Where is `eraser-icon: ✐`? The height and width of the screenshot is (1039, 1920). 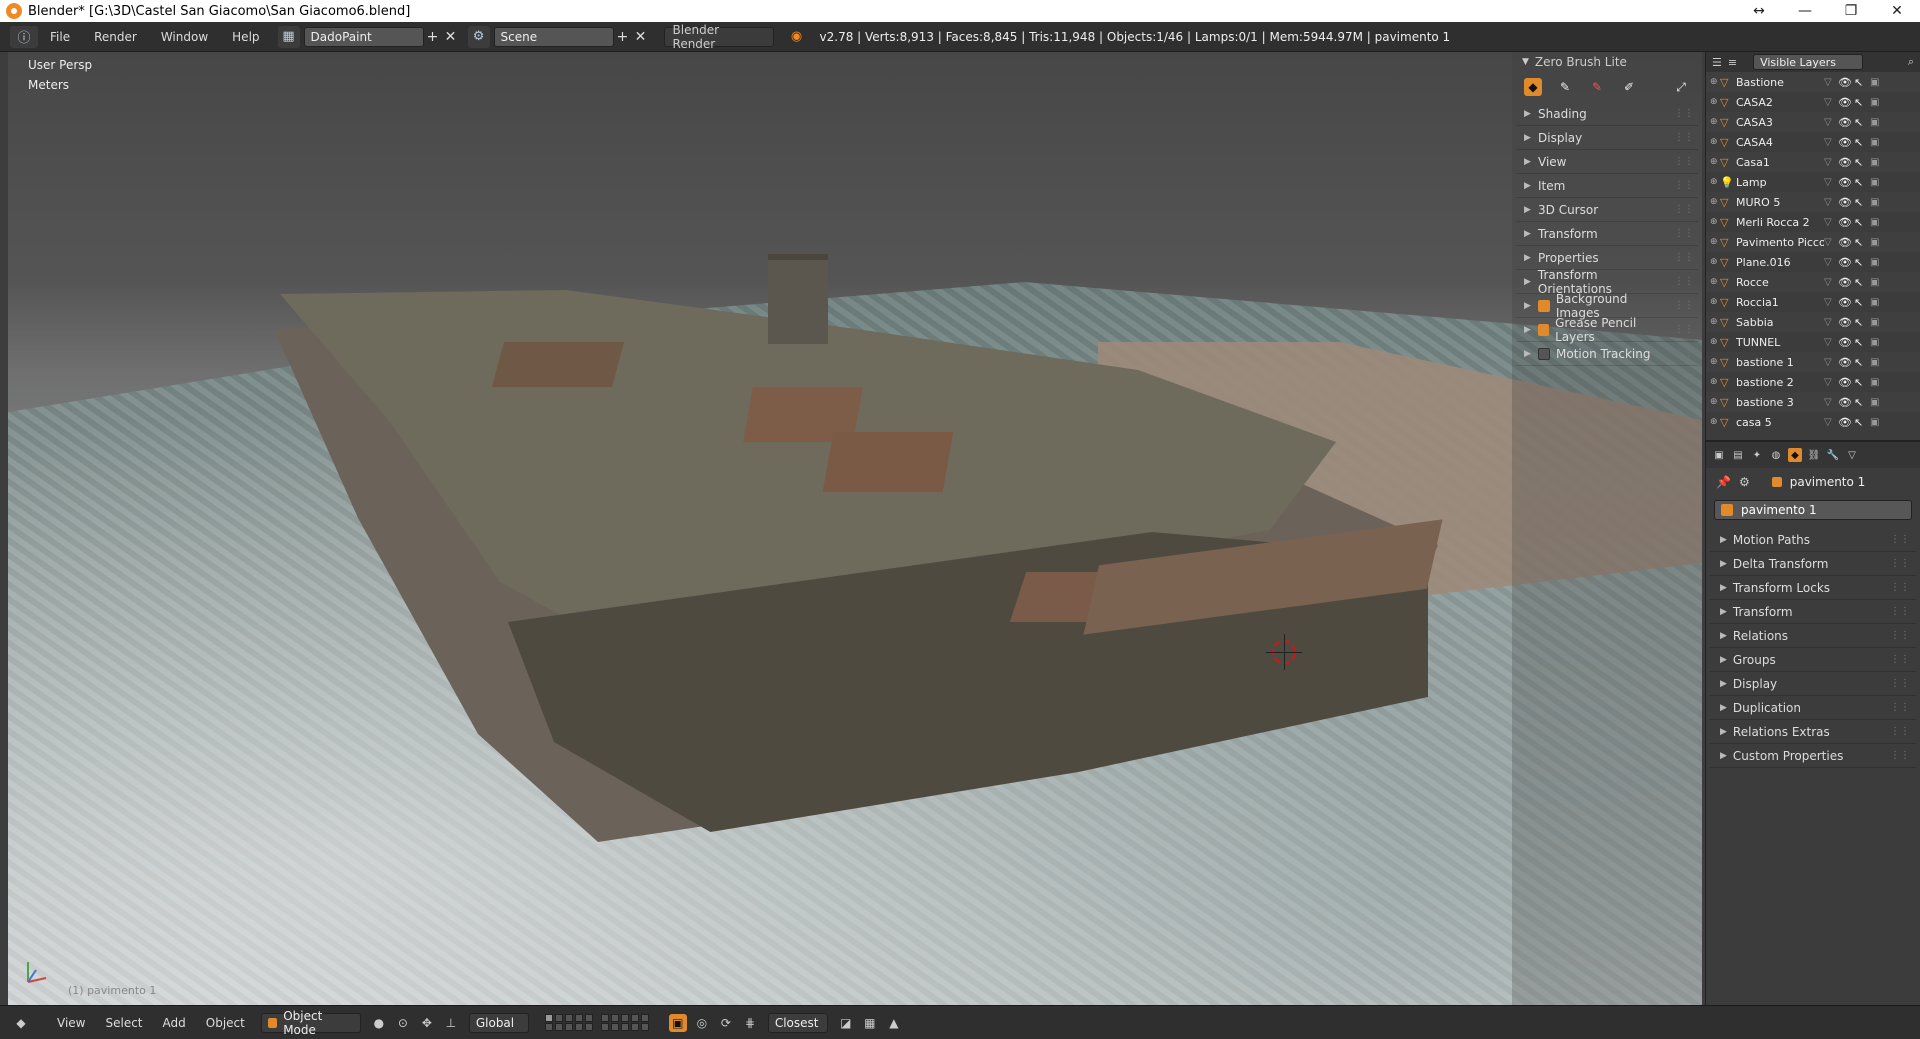
eraser-icon: ✐ is located at coordinates (1629, 87).